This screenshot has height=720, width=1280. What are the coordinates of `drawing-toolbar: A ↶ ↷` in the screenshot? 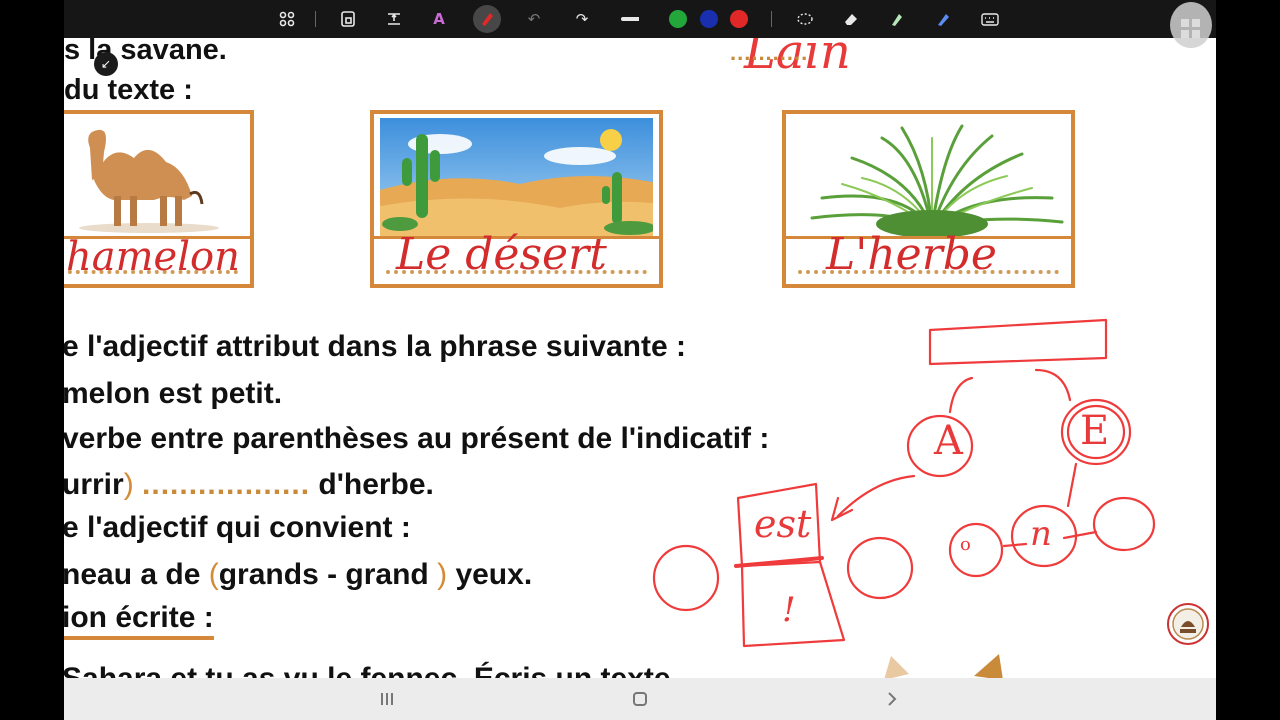 It's located at (640, 19).